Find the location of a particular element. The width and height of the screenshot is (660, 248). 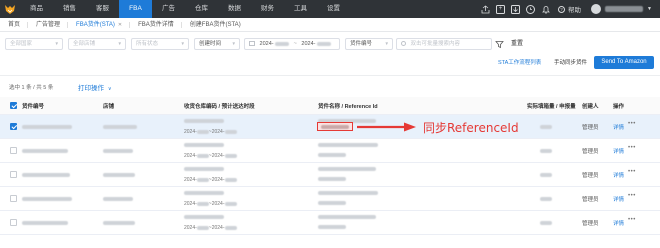

nav-item-ads: 广告 is located at coordinates (168, 9).